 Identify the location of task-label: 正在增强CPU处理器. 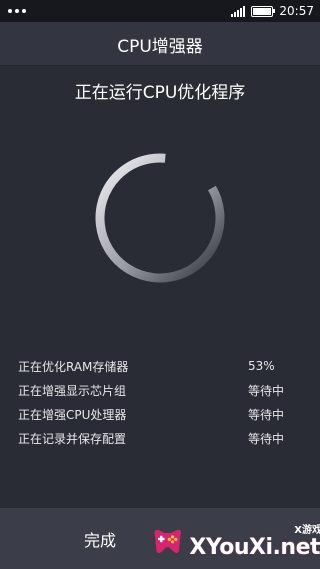
(72, 414).